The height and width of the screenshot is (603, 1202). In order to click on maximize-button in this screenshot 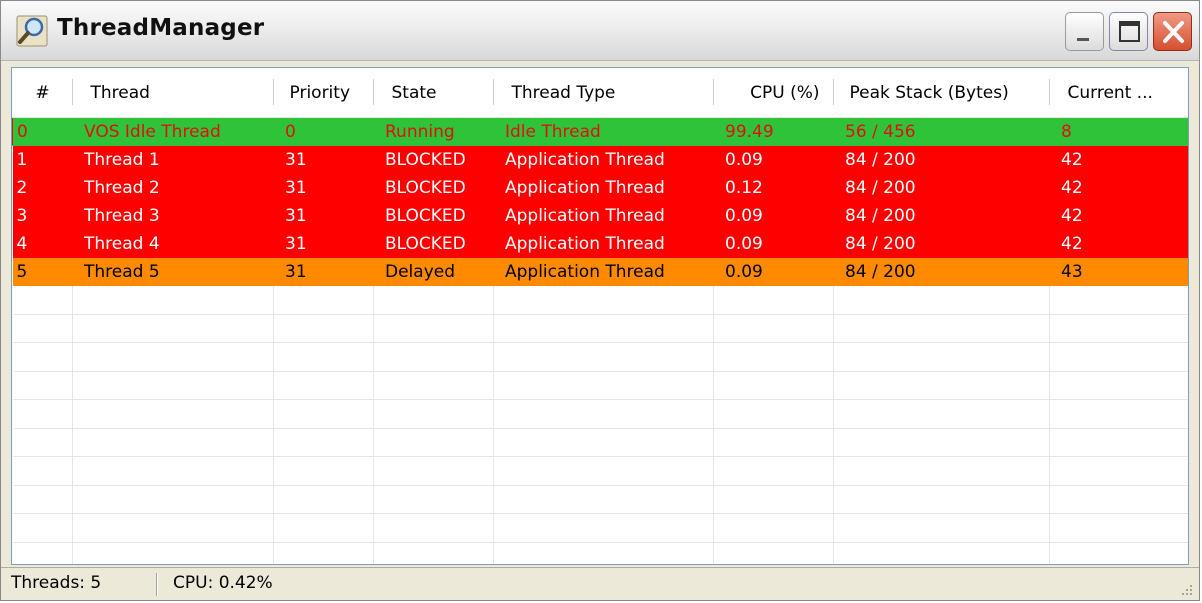, I will do `click(1128, 31)`.